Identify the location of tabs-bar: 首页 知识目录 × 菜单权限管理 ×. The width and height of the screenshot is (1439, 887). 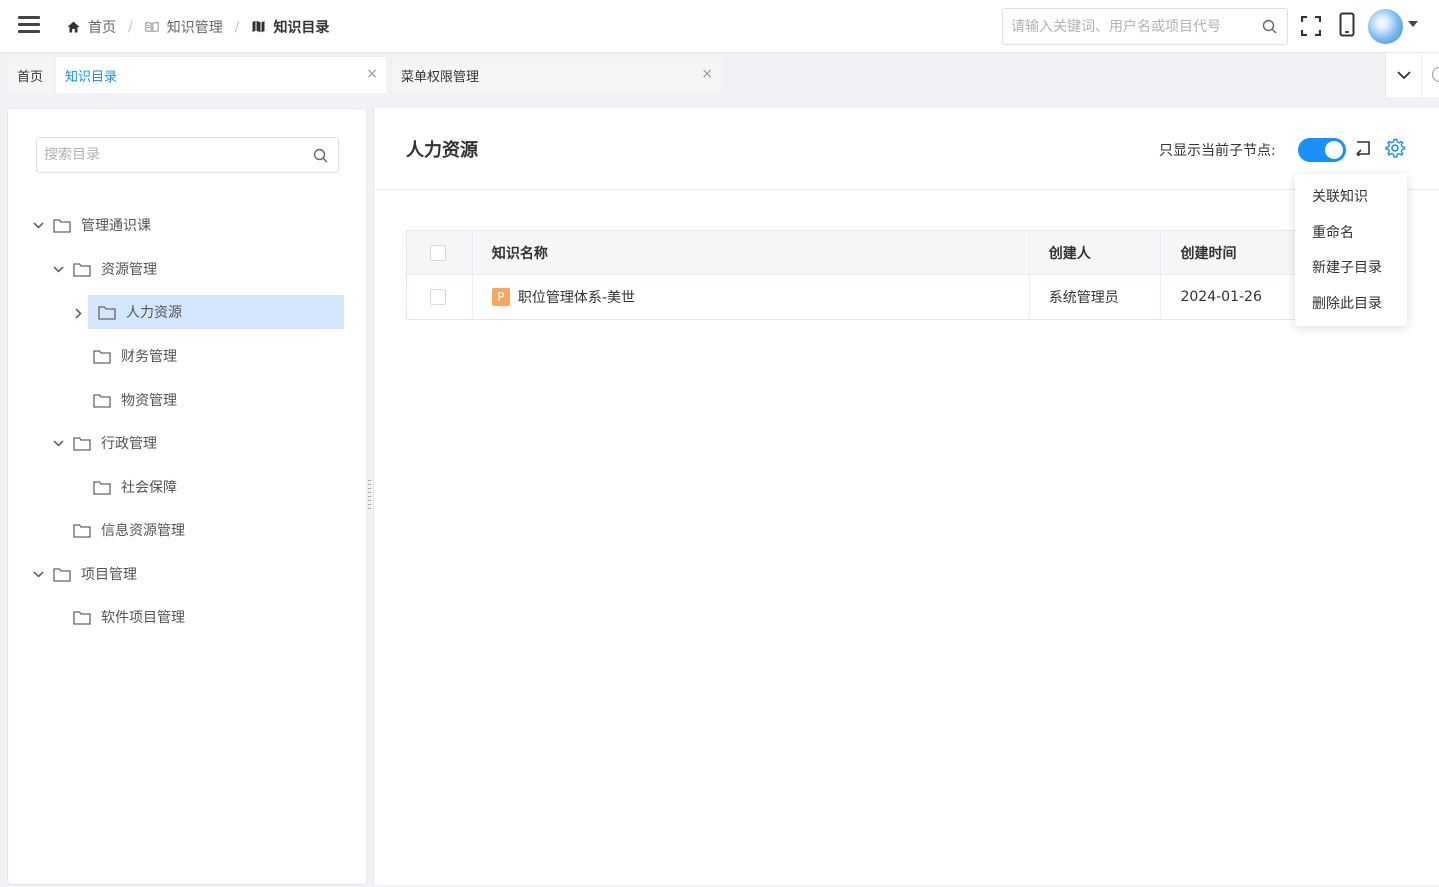
(719, 75).